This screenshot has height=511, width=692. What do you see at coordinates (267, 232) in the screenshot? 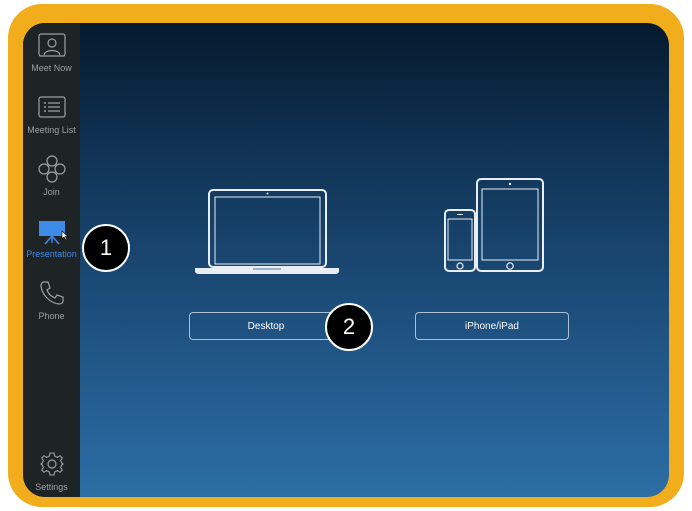
I see `laptop-icon` at bounding box center [267, 232].